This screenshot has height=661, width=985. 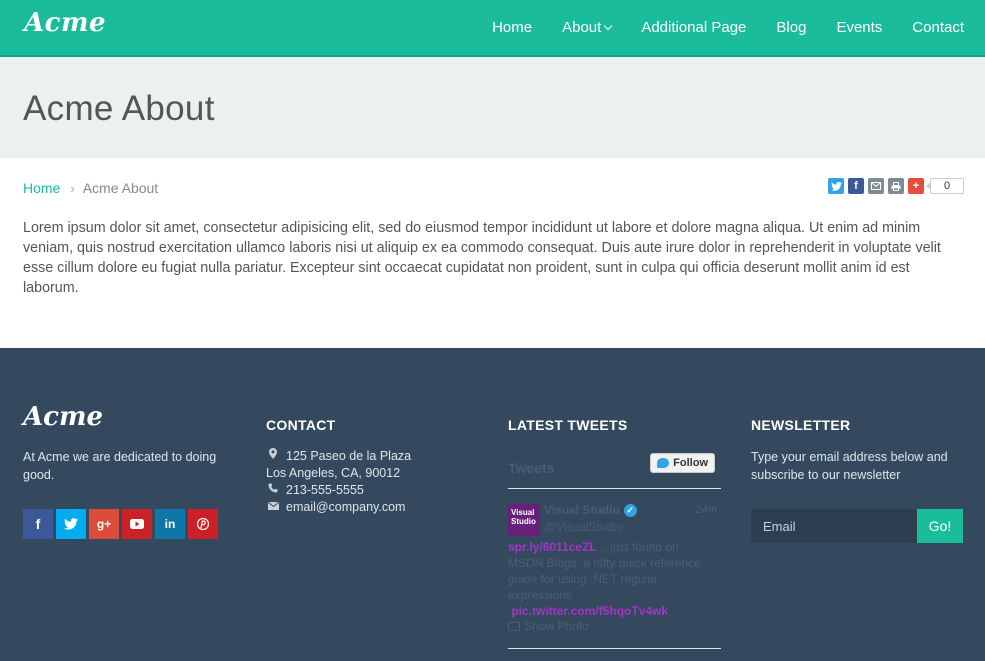 What do you see at coordinates (120, 466) in the screenshot?
I see `footer-about-text: At Acme we are dedicated to doing good.` at bounding box center [120, 466].